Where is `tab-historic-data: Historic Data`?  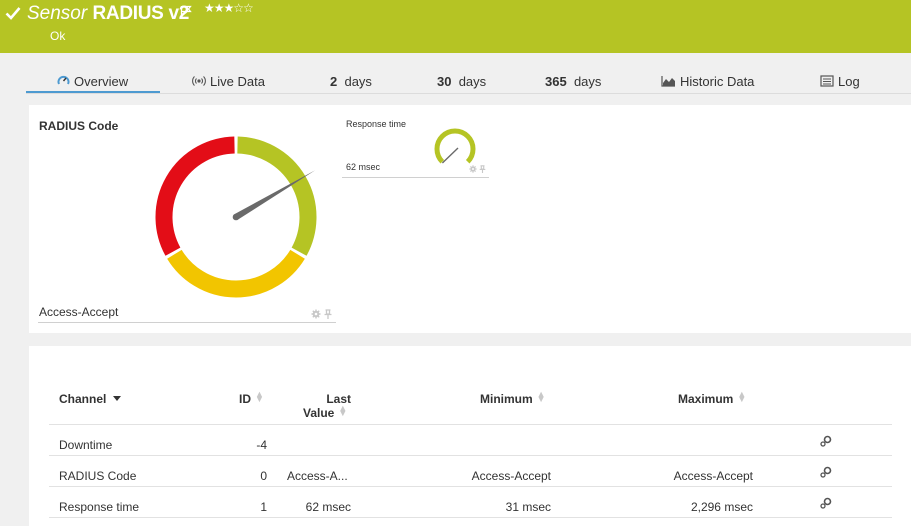
tab-historic-data: Historic Data is located at coordinates (707, 81).